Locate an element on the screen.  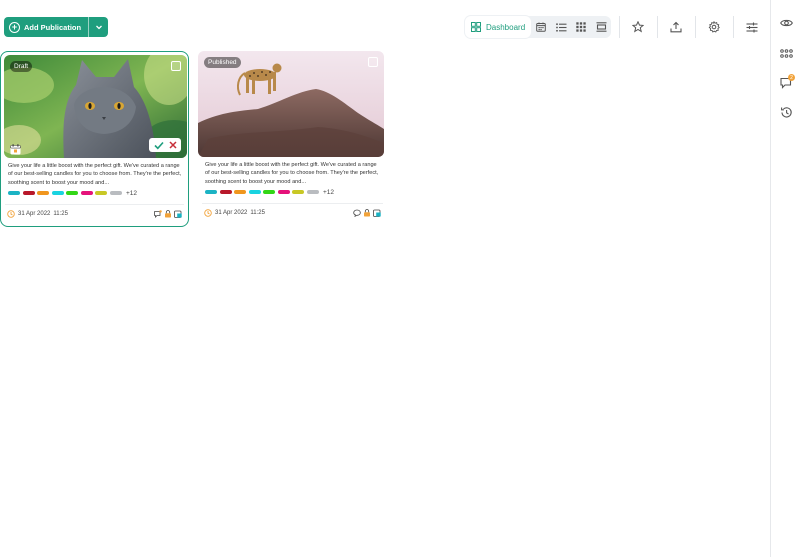
view-dashboard-button: Dashboard is located at coordinates (498, 27).